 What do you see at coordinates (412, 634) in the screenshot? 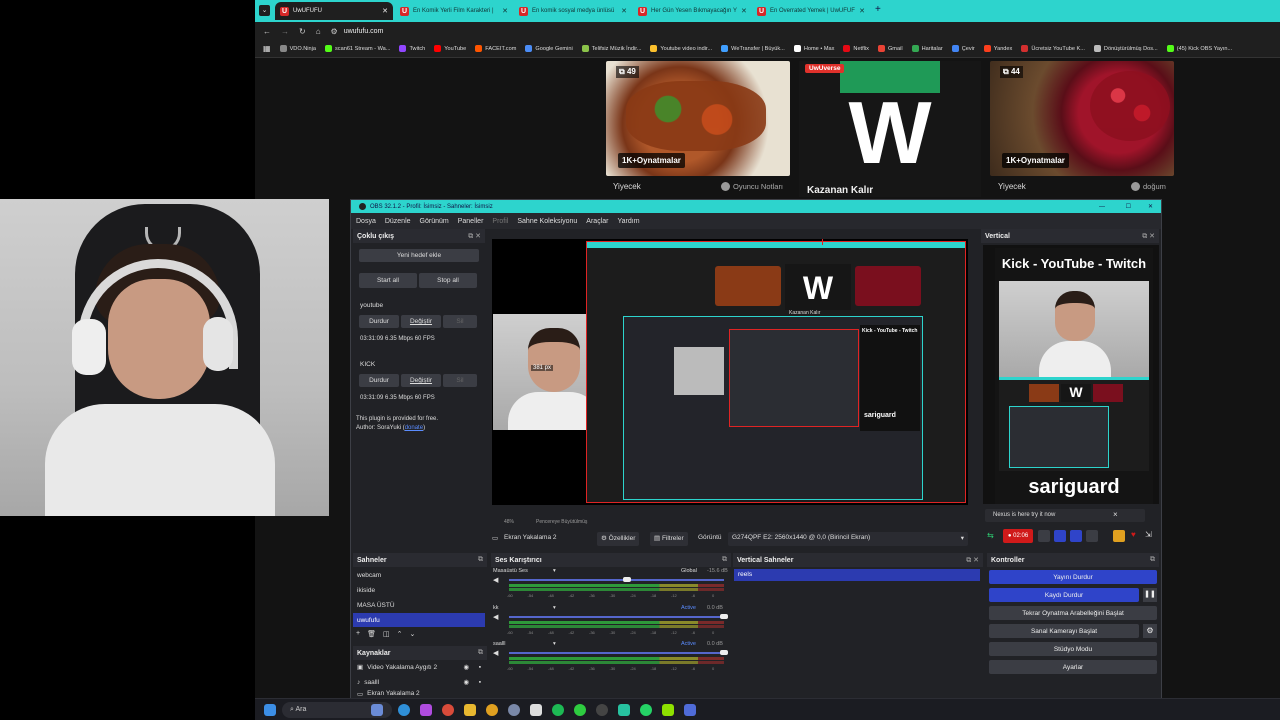
I see `move-down-icon: ⌄` at bounding box center [412, 634].